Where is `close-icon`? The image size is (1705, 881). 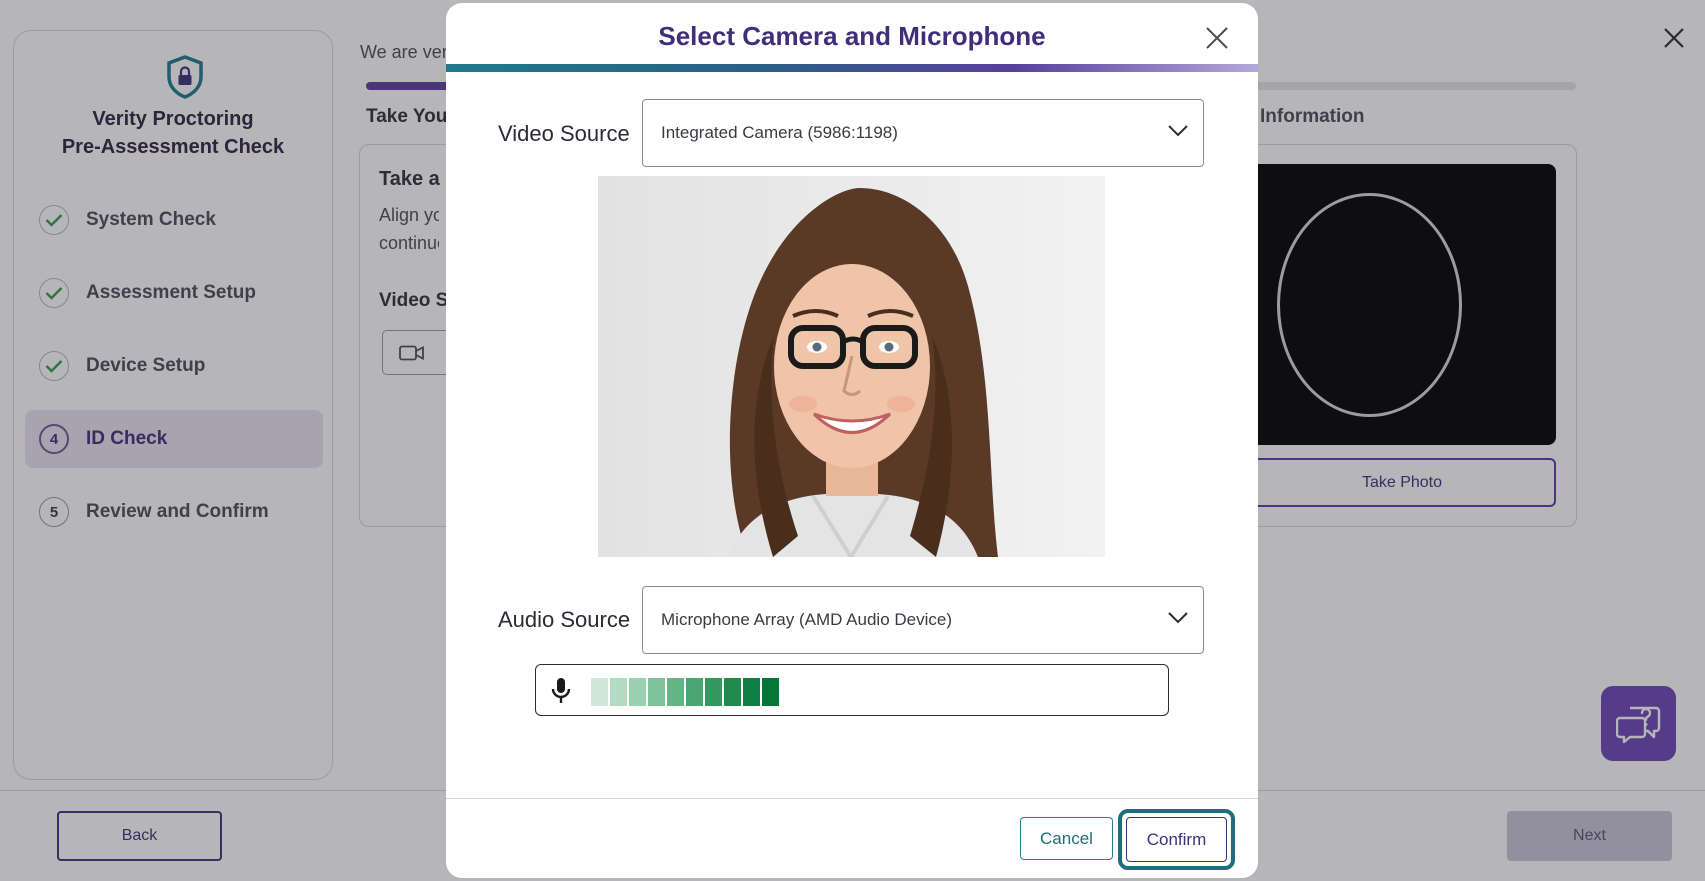 close-icon is located at coordinates (1217, 38).